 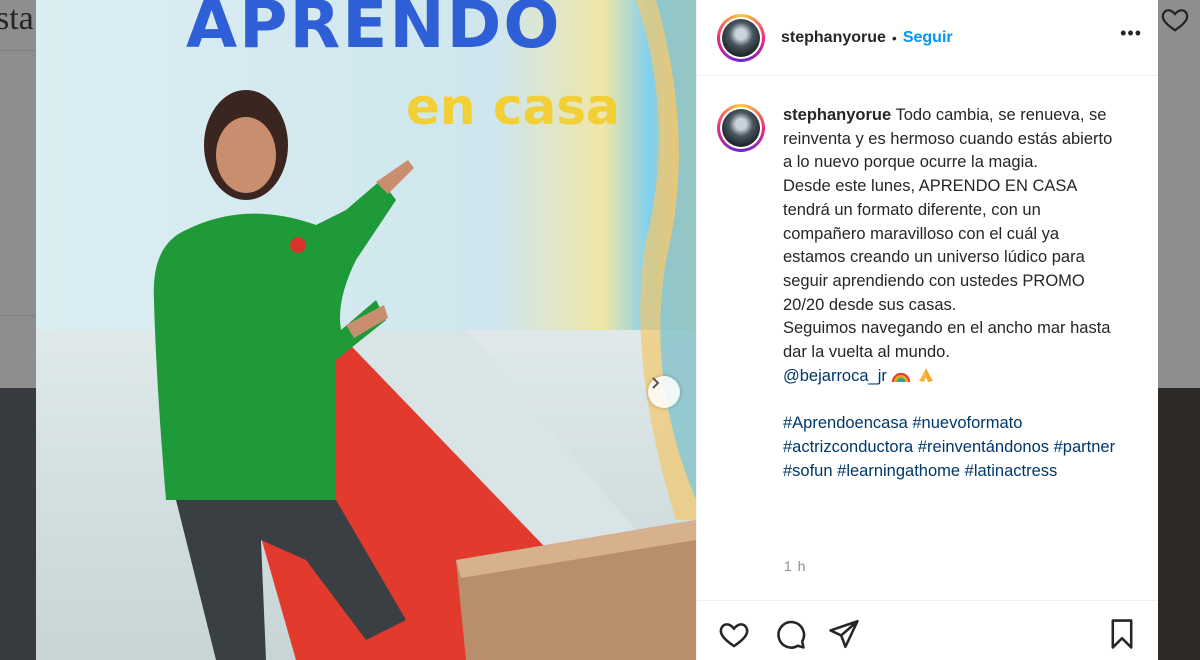 What do you see at coordinates (898, 471) in the screenshot?
I see `hashtag-link: #learningathome` at bounding box center [898, 471].